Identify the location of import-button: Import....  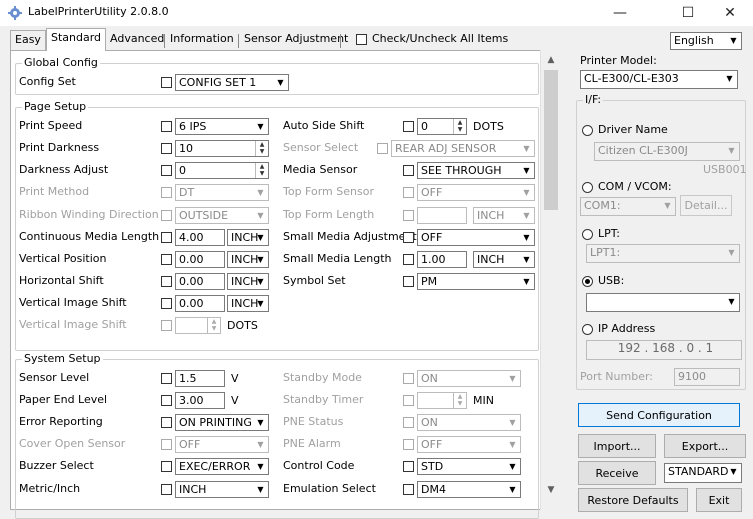
(617, 446).